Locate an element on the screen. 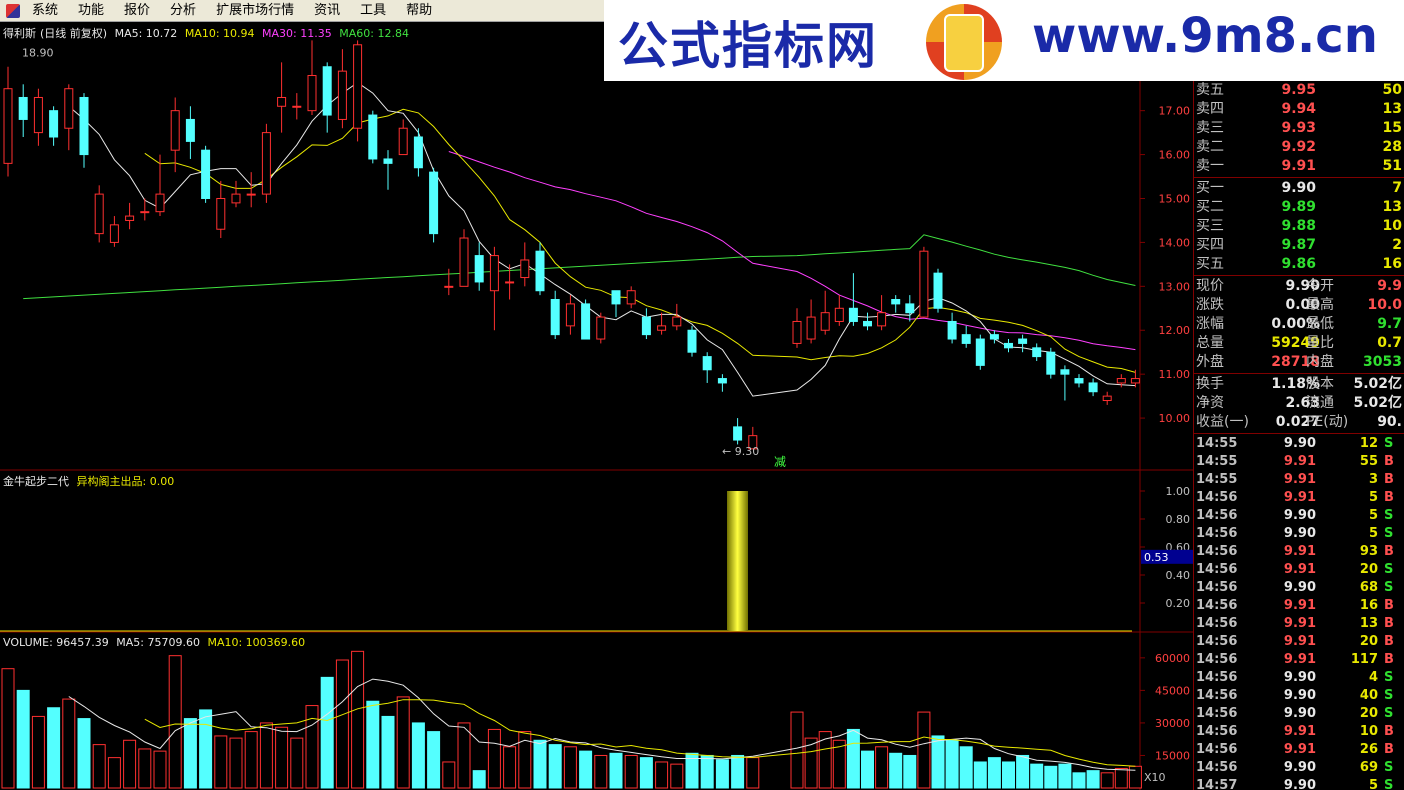 The height and width of the screenshot is (790, 1404). quote-value: 3053 is located at coordinates (1382, 362).